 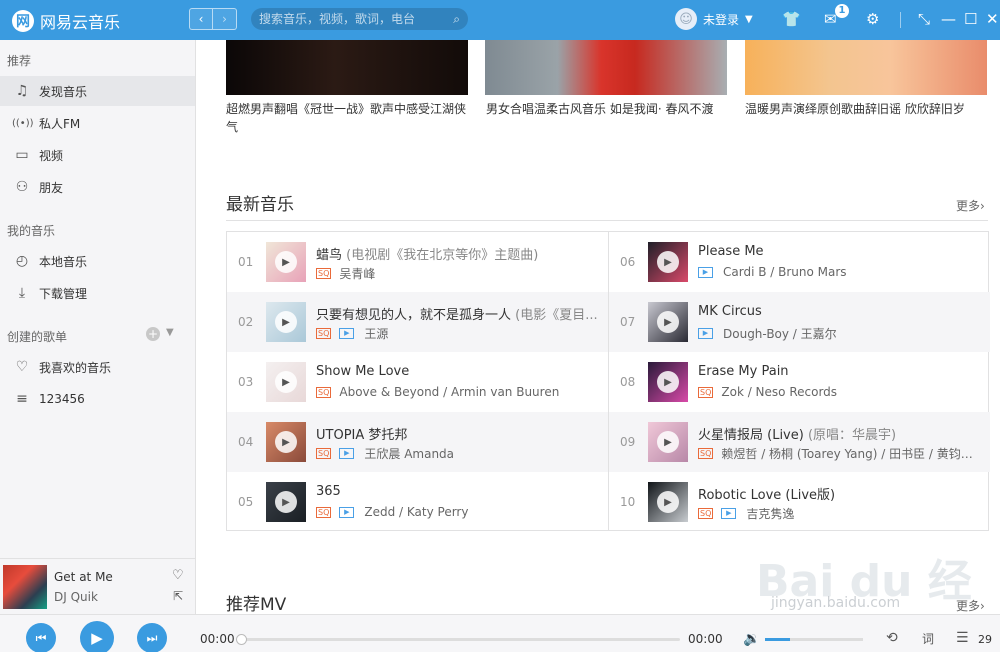 I want to click on maximize-icon: ☐, so click(x=970, y=19).